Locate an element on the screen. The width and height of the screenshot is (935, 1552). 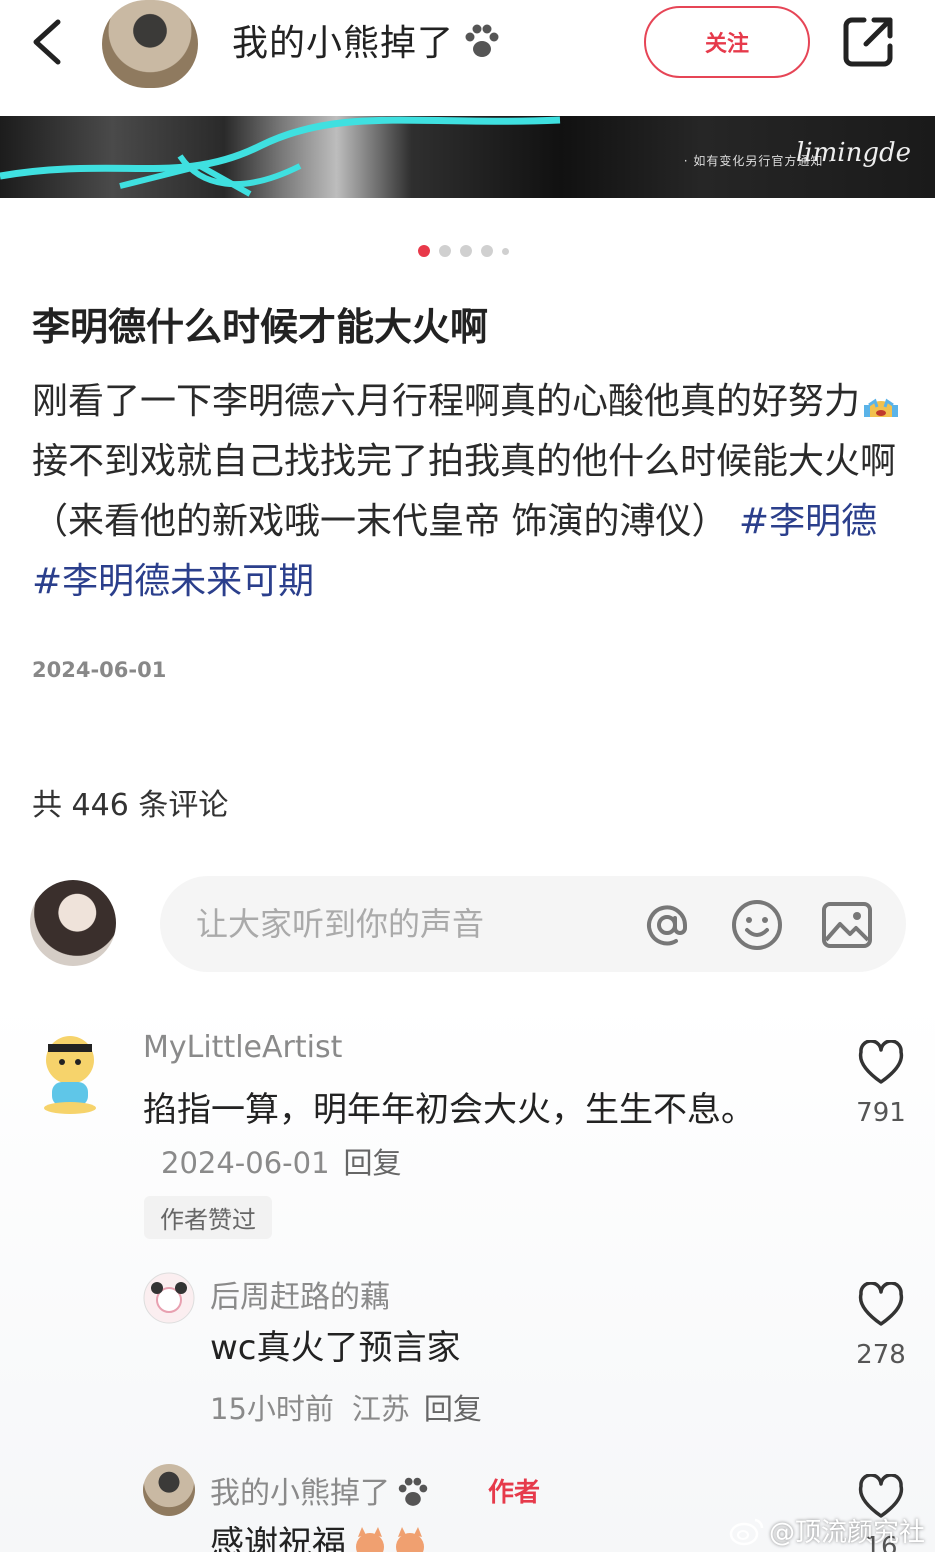
back-arrow-icon is located at coordinates (48, 42).